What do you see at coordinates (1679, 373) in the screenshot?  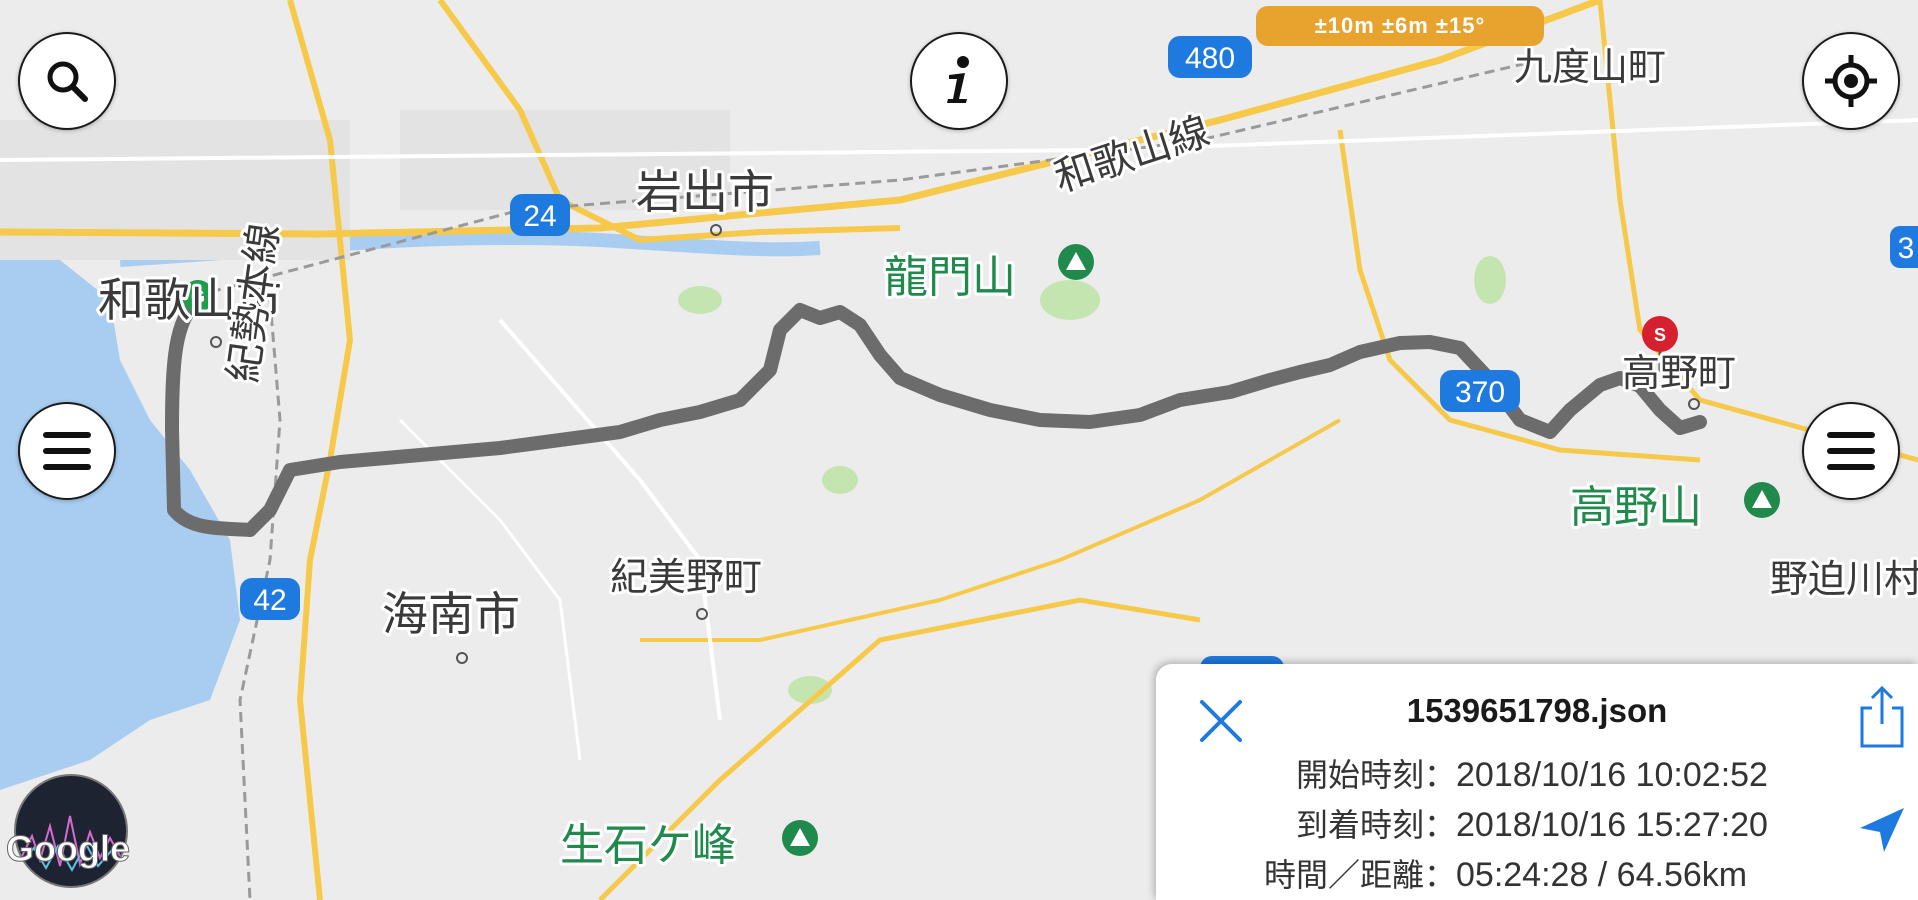 I see `place-label: 高野町` at bounding box center [1679, 373].